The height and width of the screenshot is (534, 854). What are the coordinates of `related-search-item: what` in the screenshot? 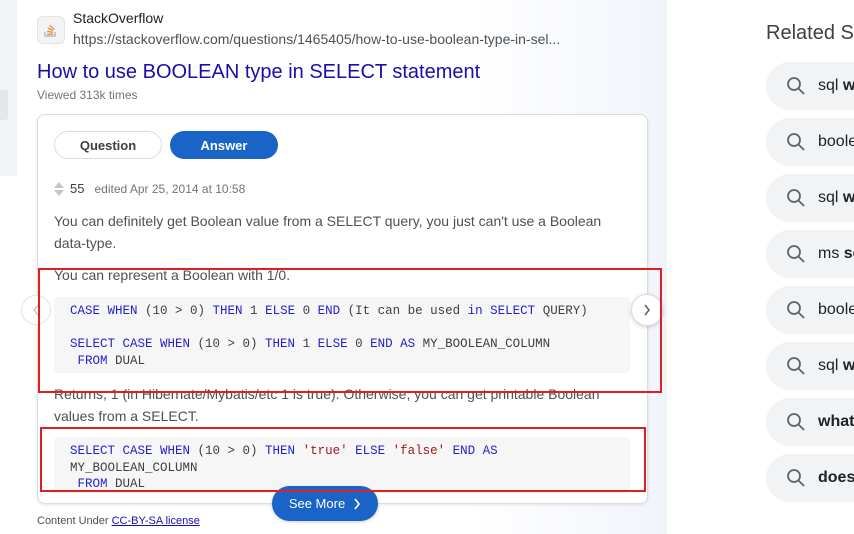 It's located at (810, 422).